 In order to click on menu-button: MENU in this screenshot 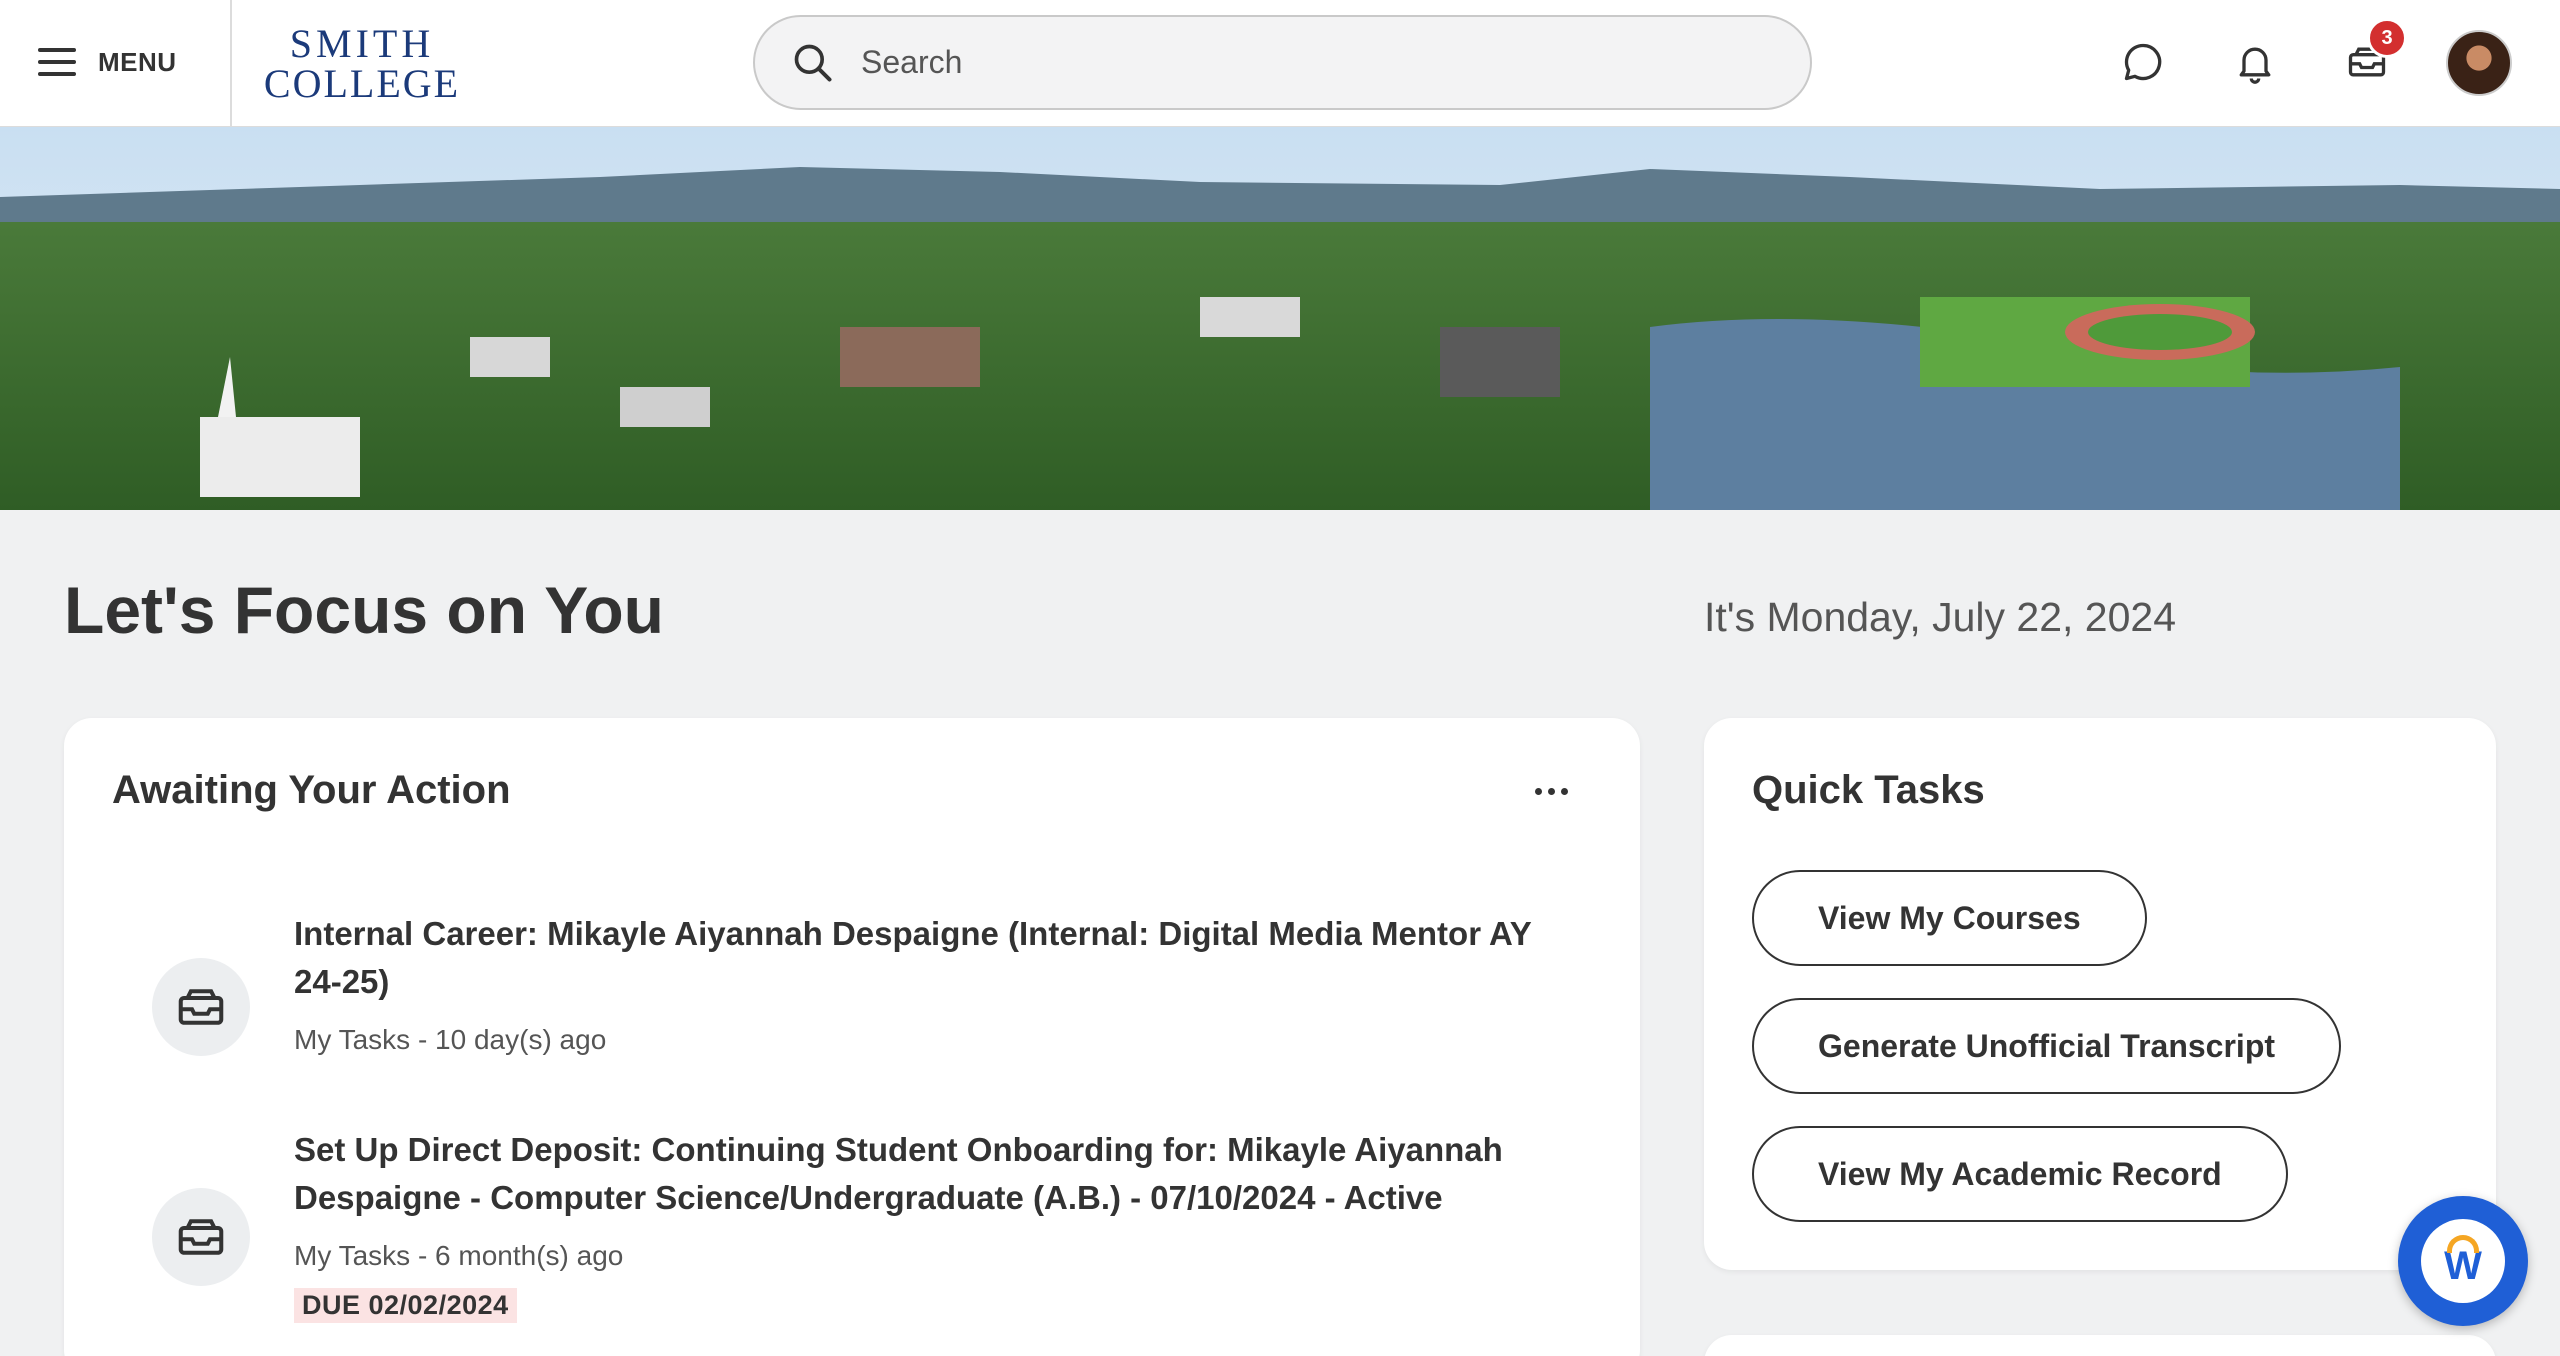, I will do `click(107, 62)`.